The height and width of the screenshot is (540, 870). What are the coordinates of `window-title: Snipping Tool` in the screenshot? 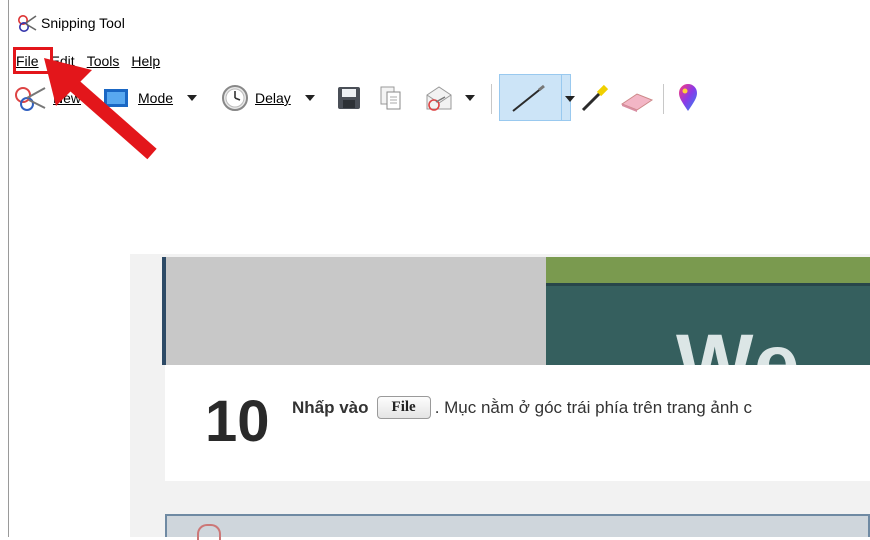 It's located at (83, 23).